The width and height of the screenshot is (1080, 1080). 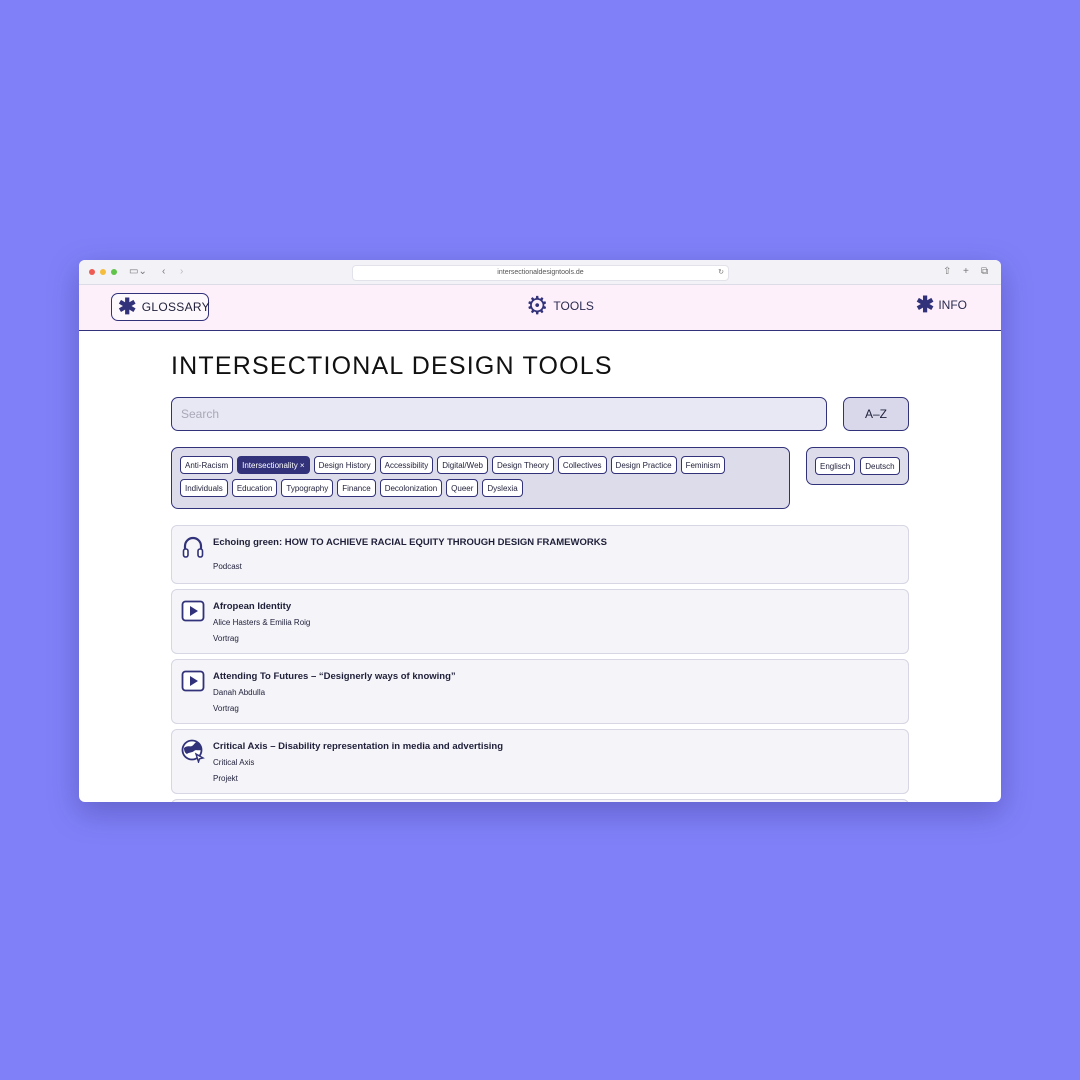 I want to click on back-icon: ‹, so click(x=163, y=272).